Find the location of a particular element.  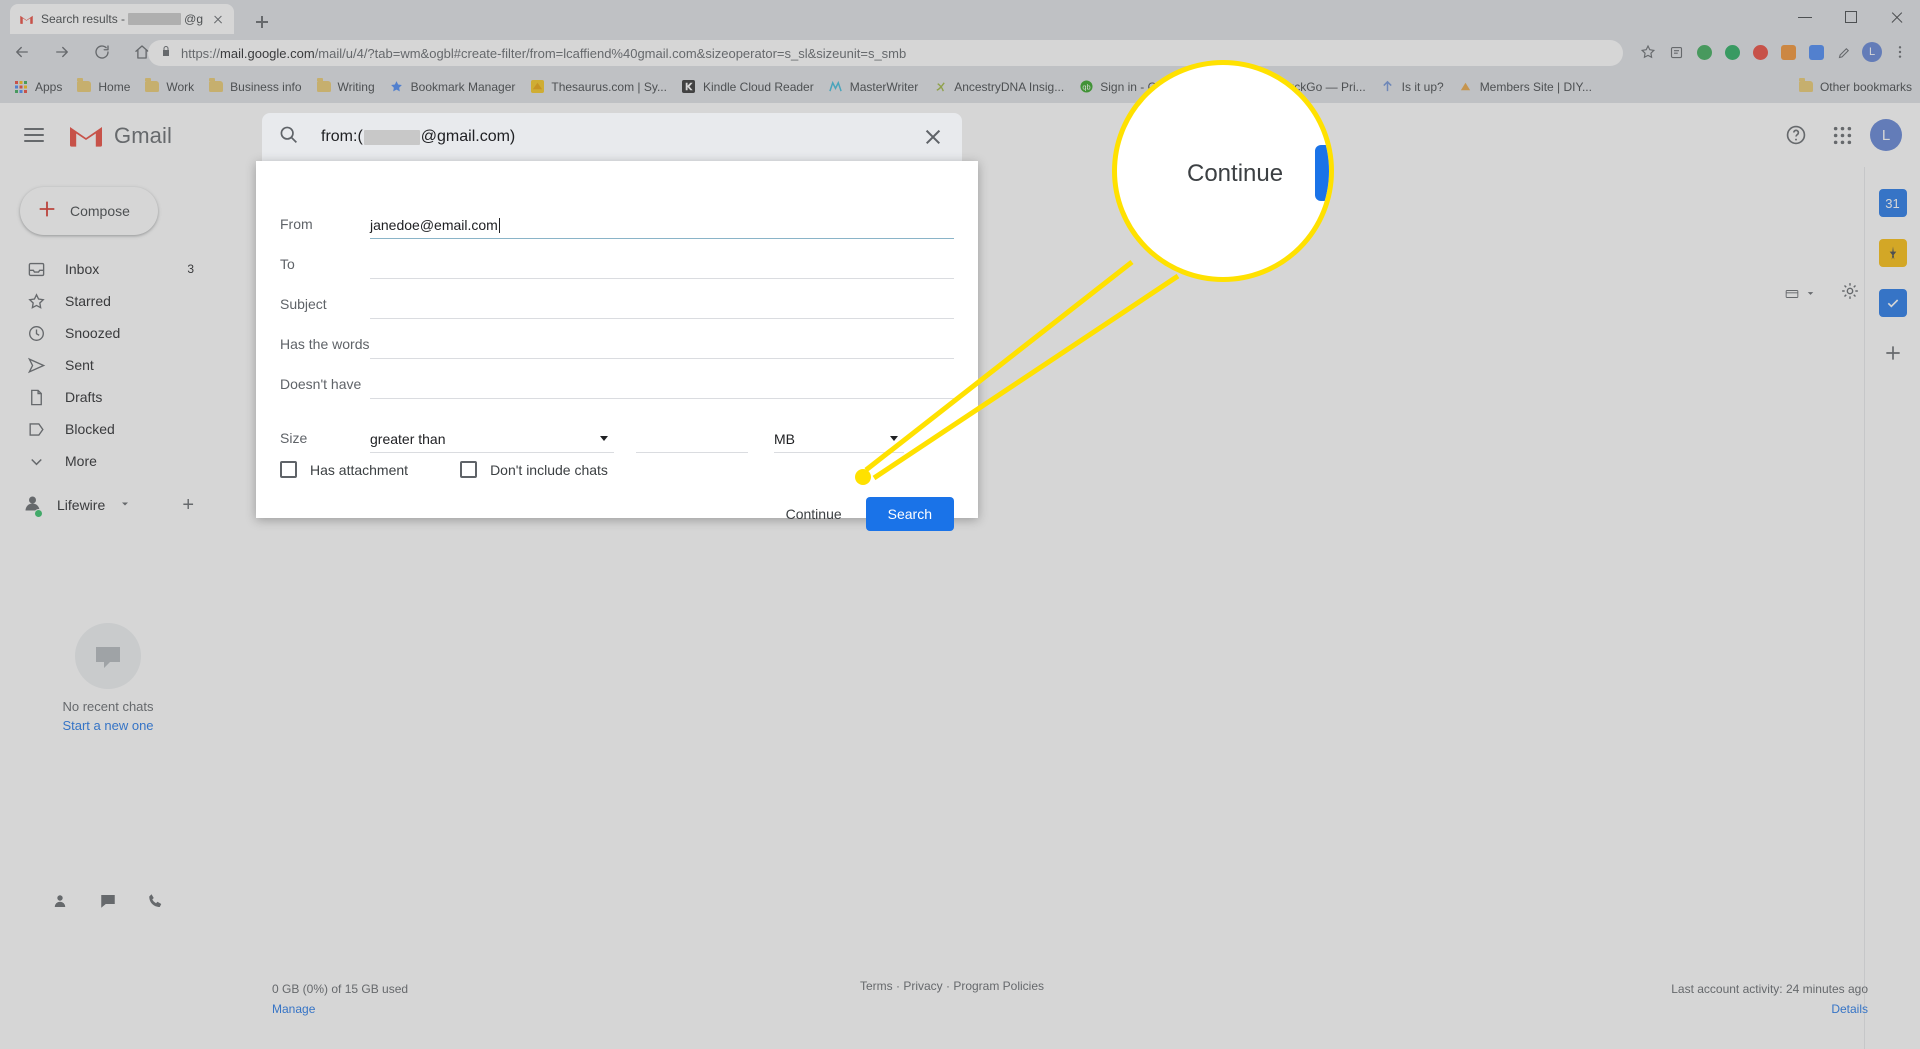

storage-usage-text: 0 GB (0%) of 15 GB used is located at coordinates (340, 989).